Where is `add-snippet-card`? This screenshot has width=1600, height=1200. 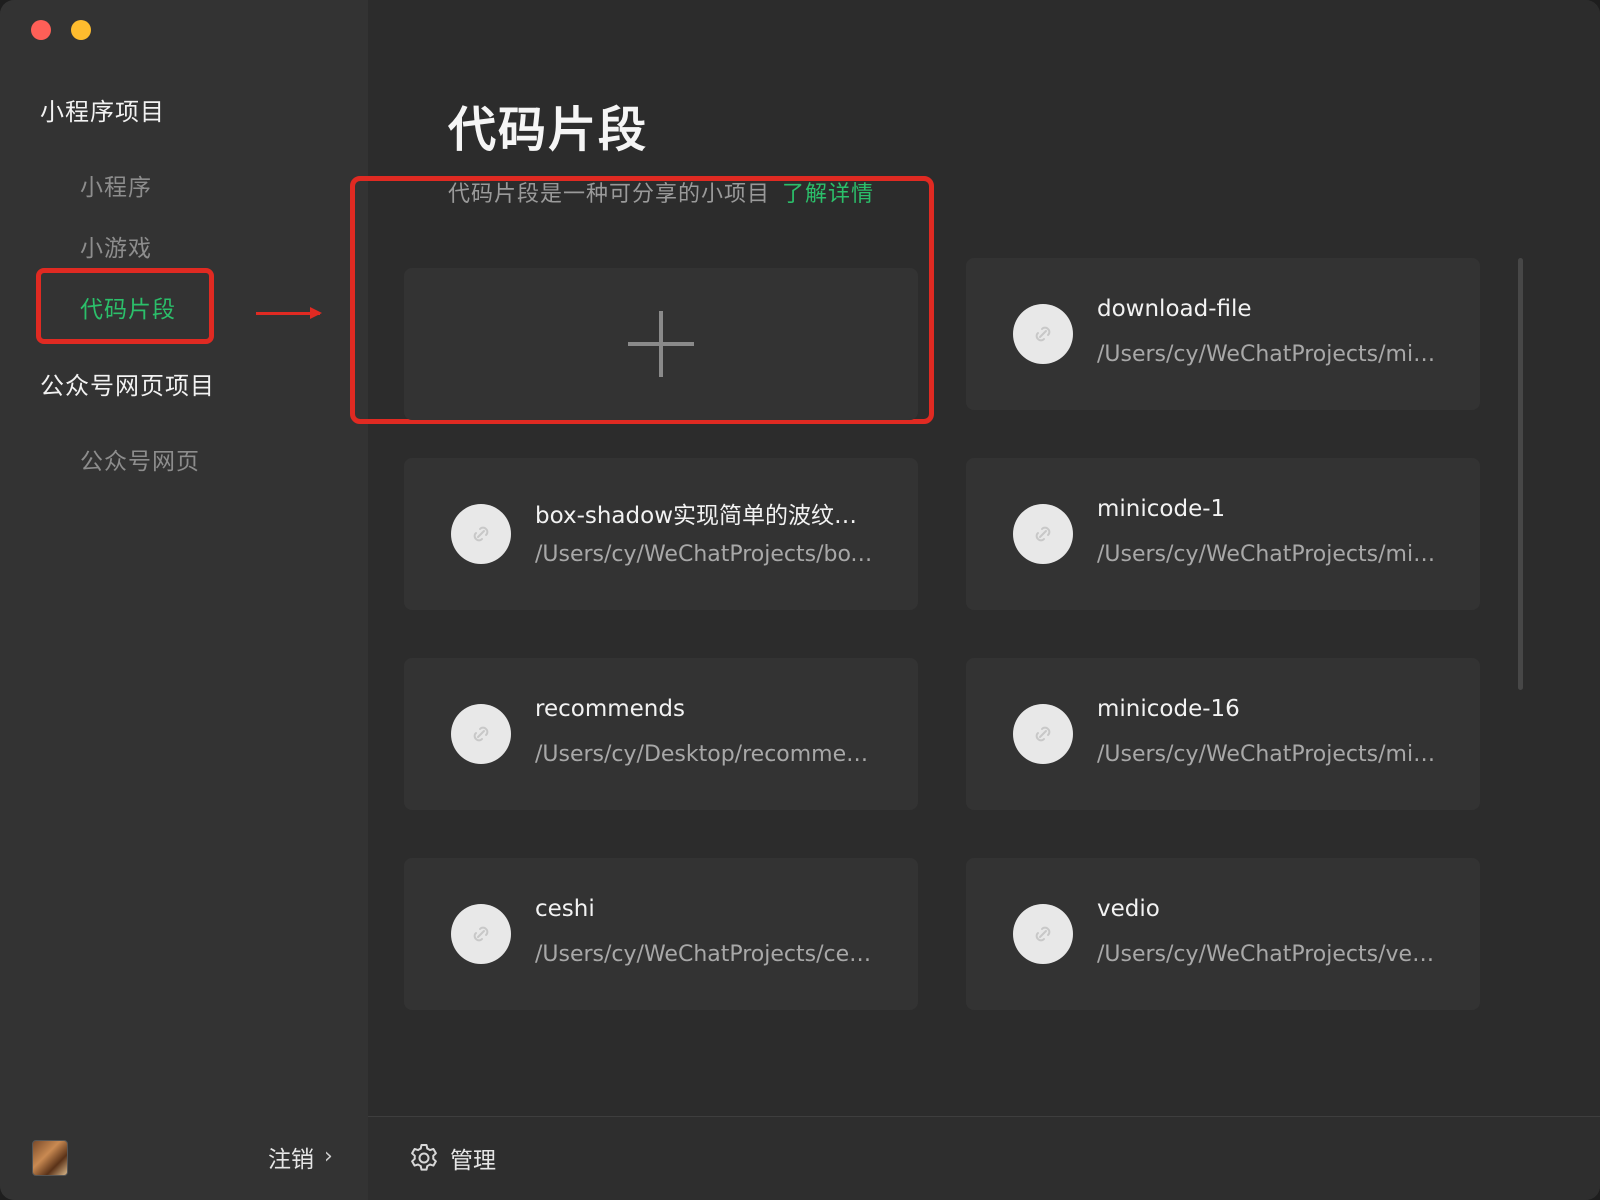
add-snippet-card is located at coordinates (661, 344).